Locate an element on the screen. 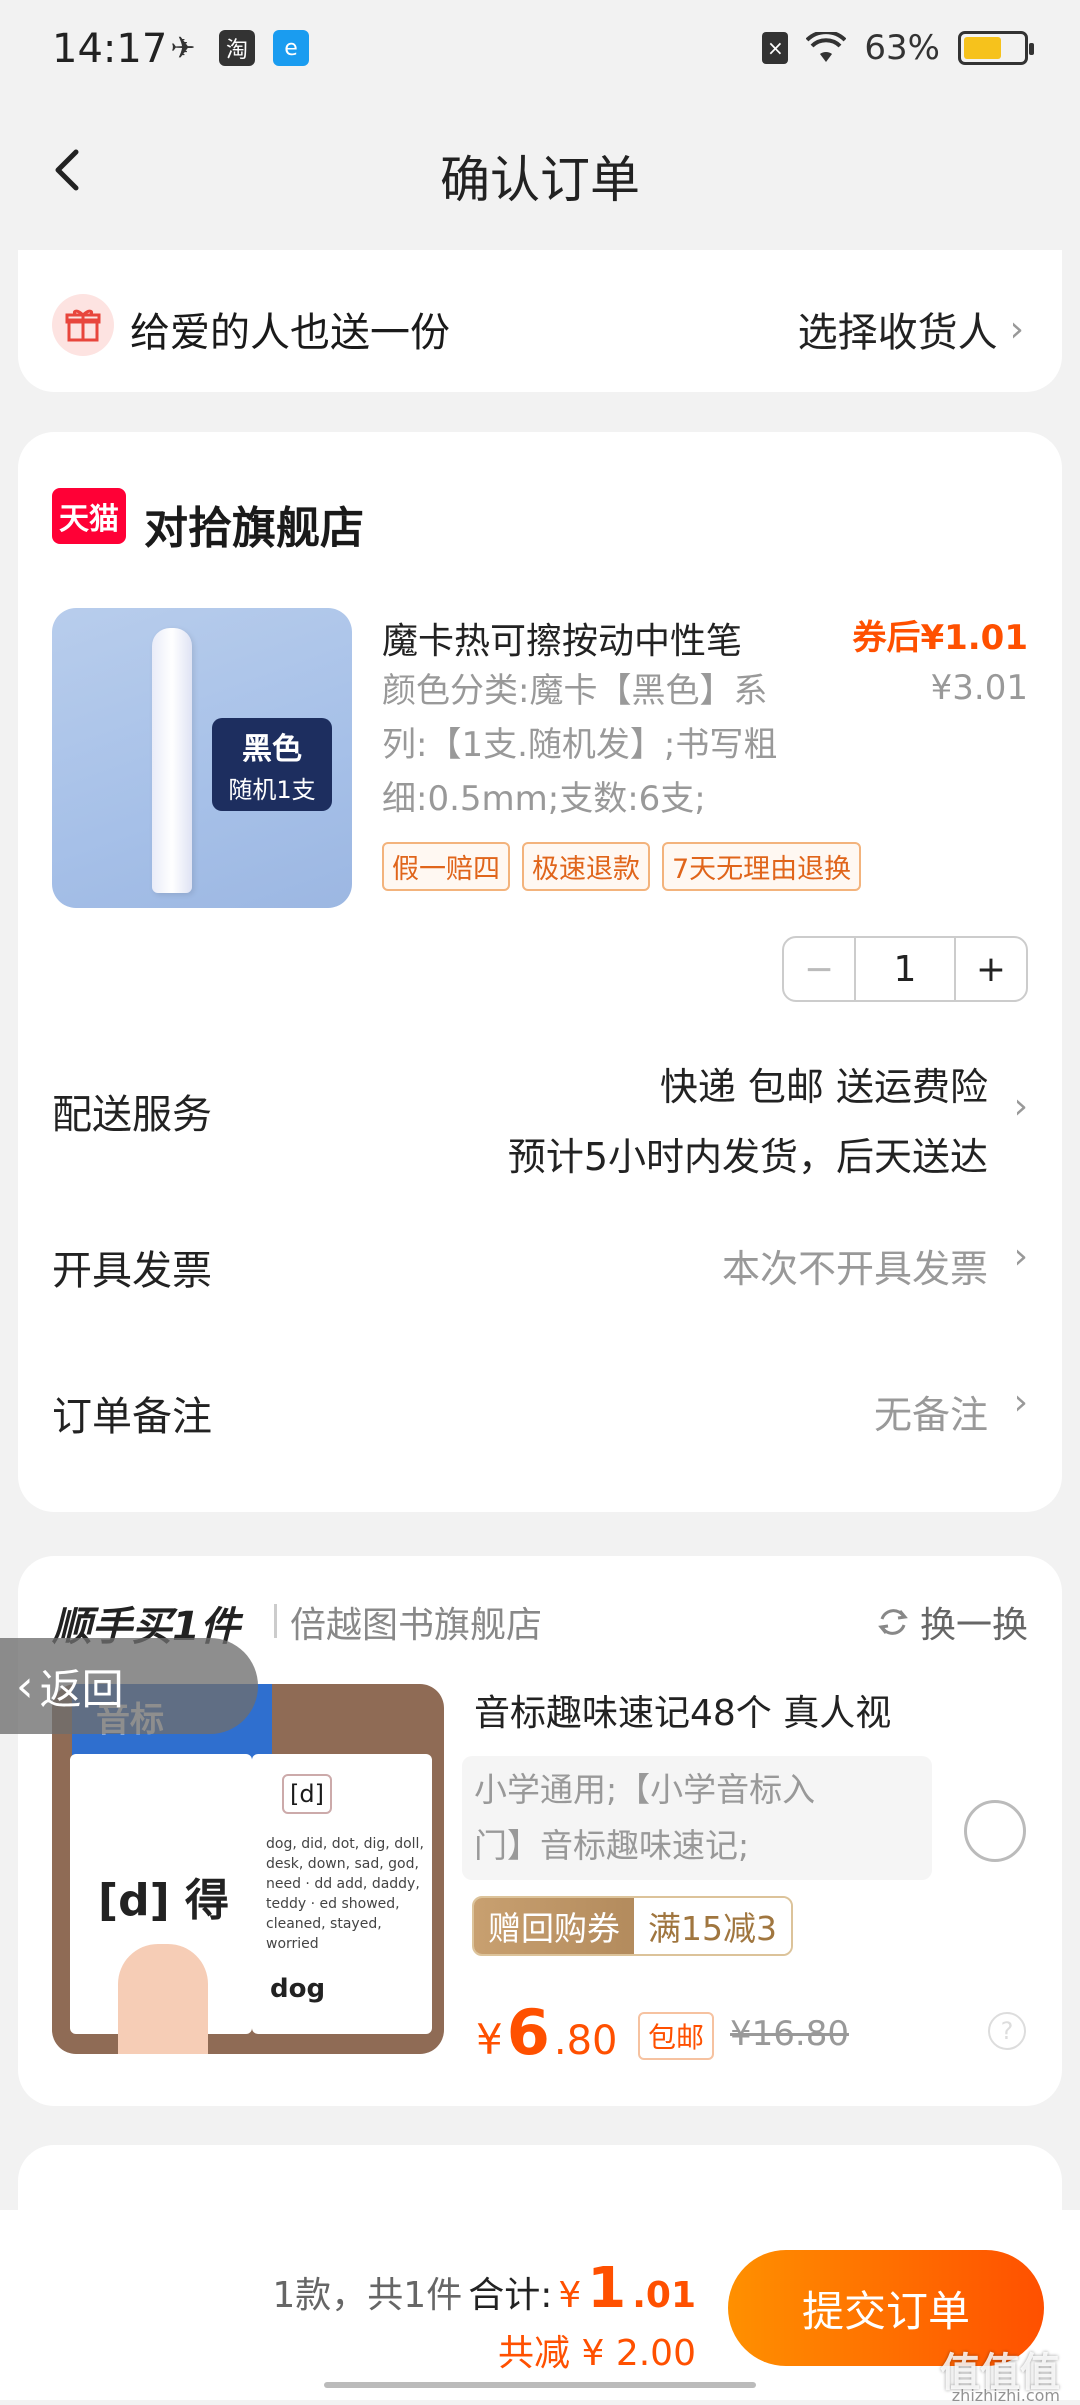 This screenshot has height=2405, width=1080. watermark-url: zhizhizhi.com is located at coordinates (1005, 2395).